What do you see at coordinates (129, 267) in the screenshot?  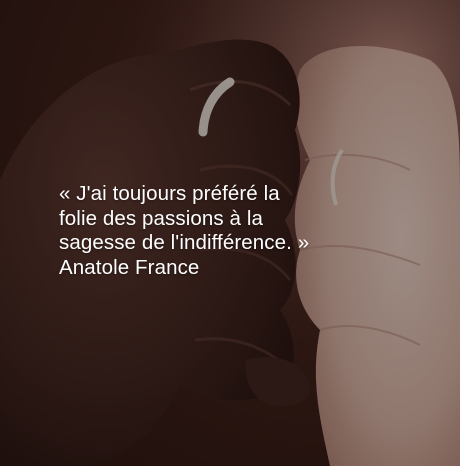 I see `quote-author: Anatole France` at bounding box center [129, 267].